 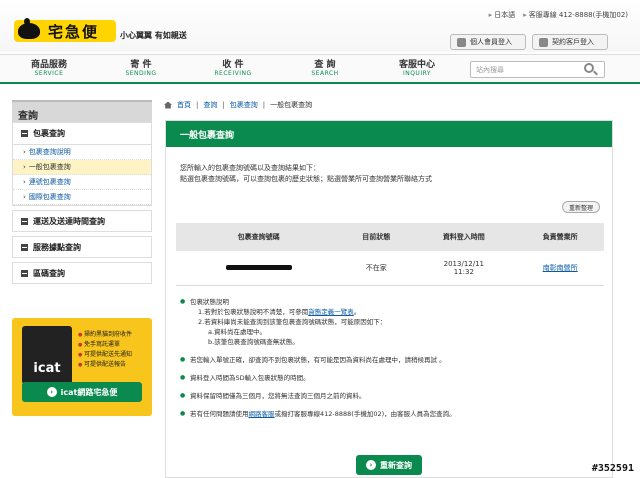 I want to click on sidebar-section-locations: 服務據點查詢, so click(x=82, y=247).